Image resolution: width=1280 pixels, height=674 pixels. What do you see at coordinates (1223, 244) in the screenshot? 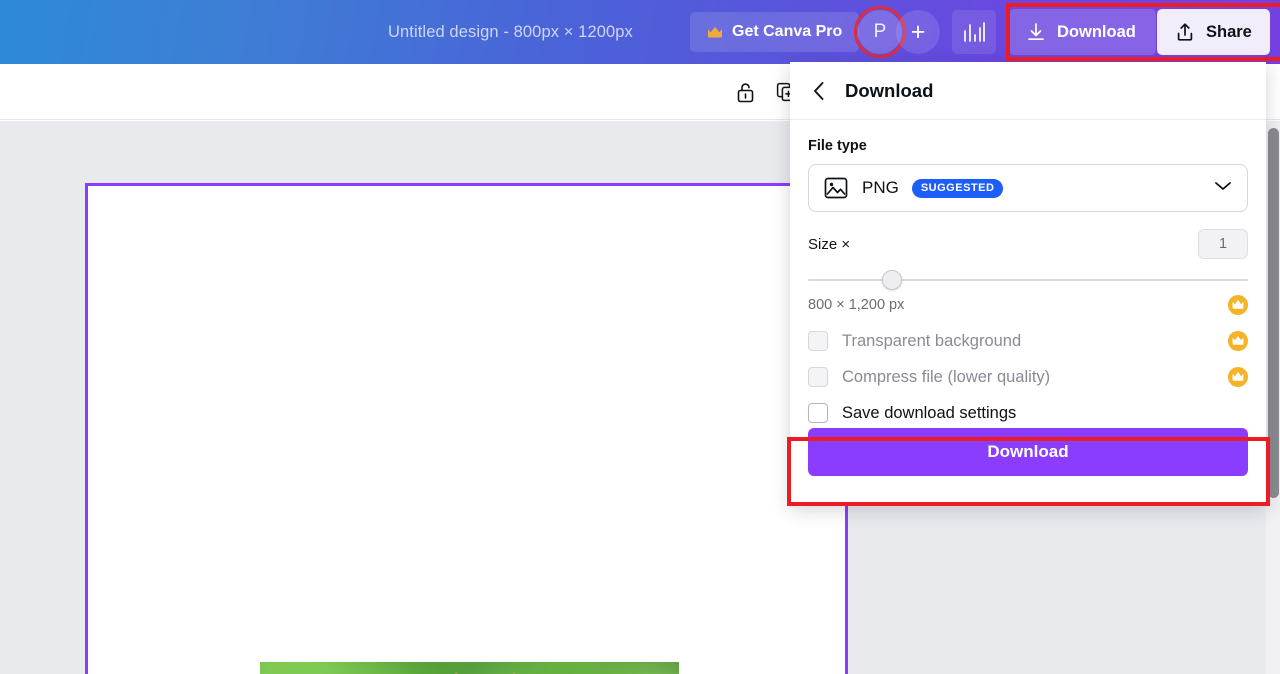
I see `size-input: 1` at bounding box center [1223, 244].